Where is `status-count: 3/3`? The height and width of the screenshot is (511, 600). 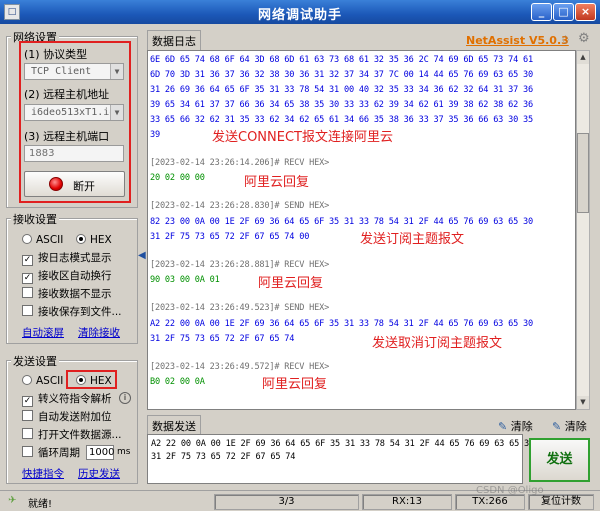 status-count: 3/3 is located at coordinates (286, 502).